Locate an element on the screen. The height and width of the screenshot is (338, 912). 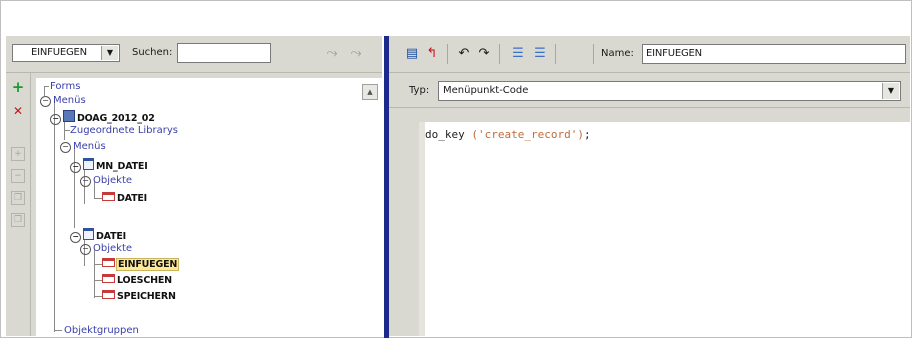
search-input is located at coordinates (224, 53).